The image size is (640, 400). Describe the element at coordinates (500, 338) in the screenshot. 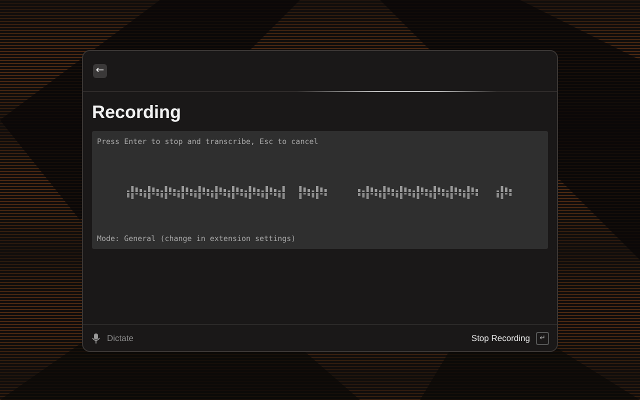

I see `stop-recording-button: Stop Recording` at that location.